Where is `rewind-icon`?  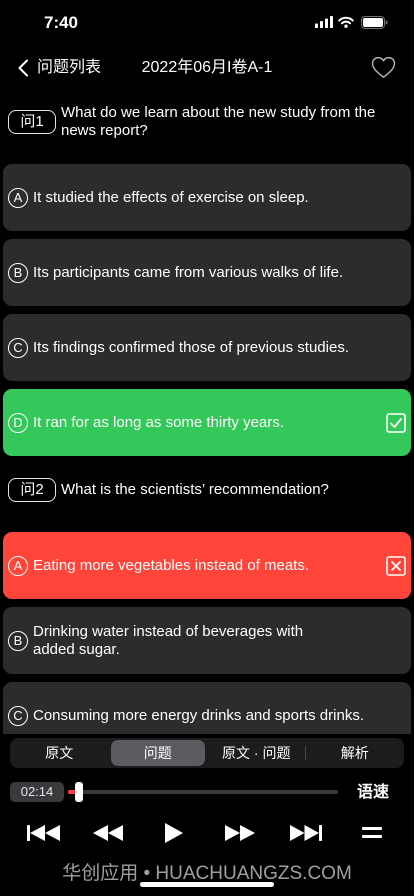
rewind-icon is located at coordinates (108, 833).